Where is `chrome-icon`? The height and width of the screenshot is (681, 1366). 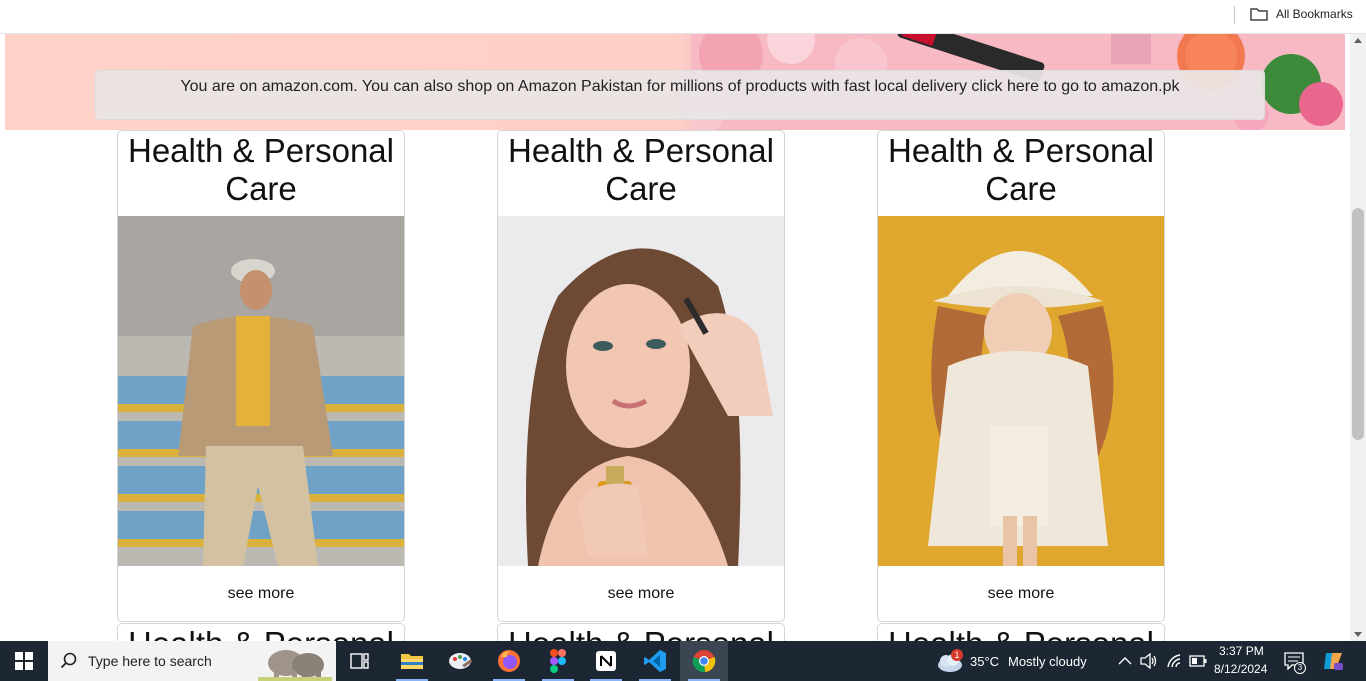
chrome-icon is located at coordinates (704, 661).